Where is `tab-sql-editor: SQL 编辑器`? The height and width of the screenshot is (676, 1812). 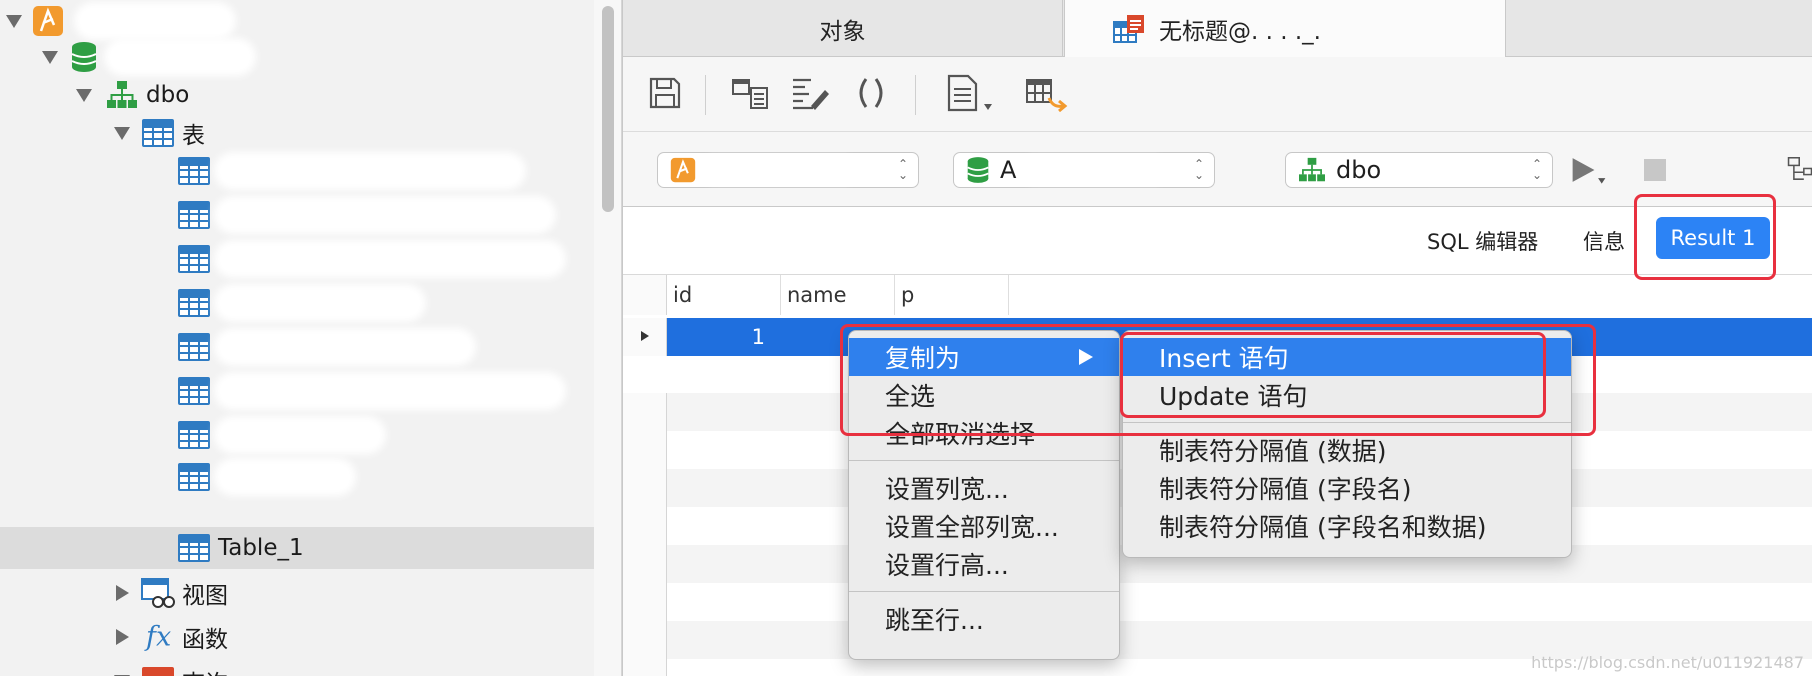
tab-sql-editor: SQL 编辑器 is located at coordinates (1482, 241).